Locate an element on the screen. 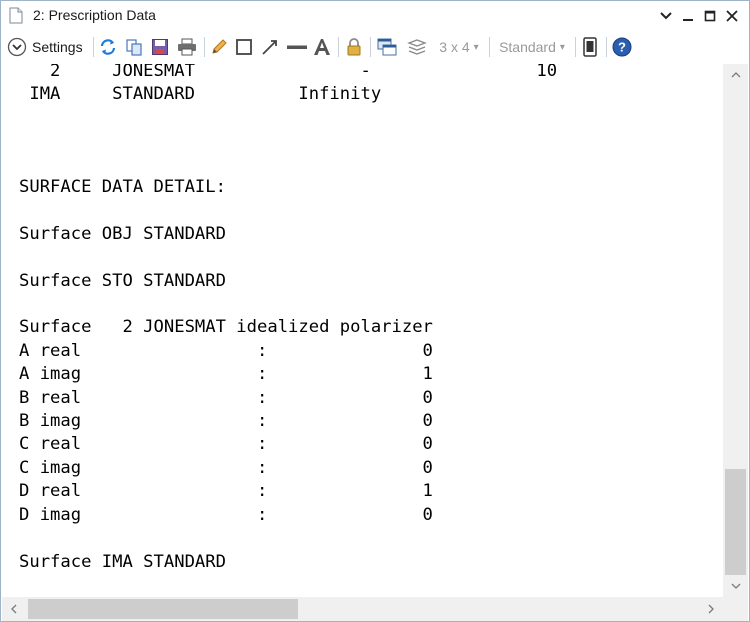  rectangle-icon is located at coordinates (244, 47).